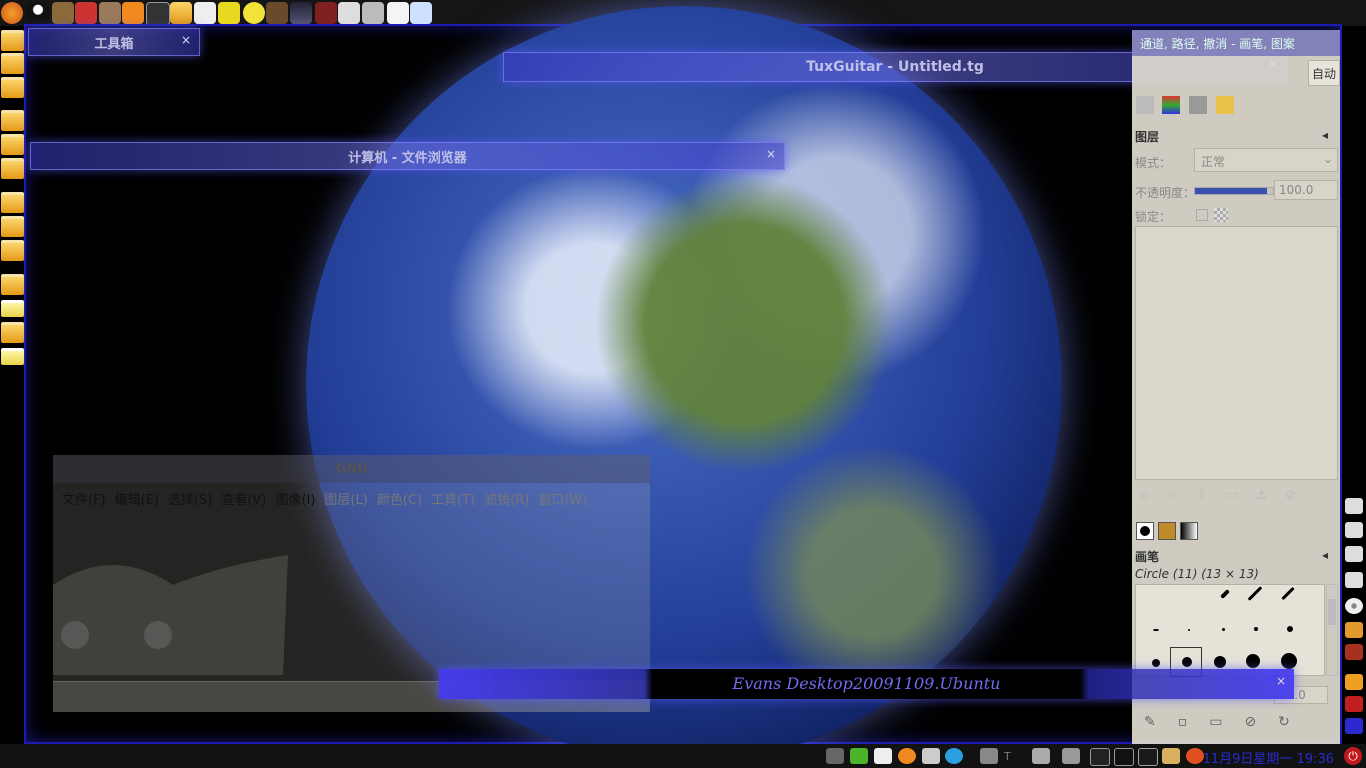 This screenshot has width=1366, height=768. Describe the element at coordinates (835, 756) in the screenshot. I see `pin-icon` at that location.